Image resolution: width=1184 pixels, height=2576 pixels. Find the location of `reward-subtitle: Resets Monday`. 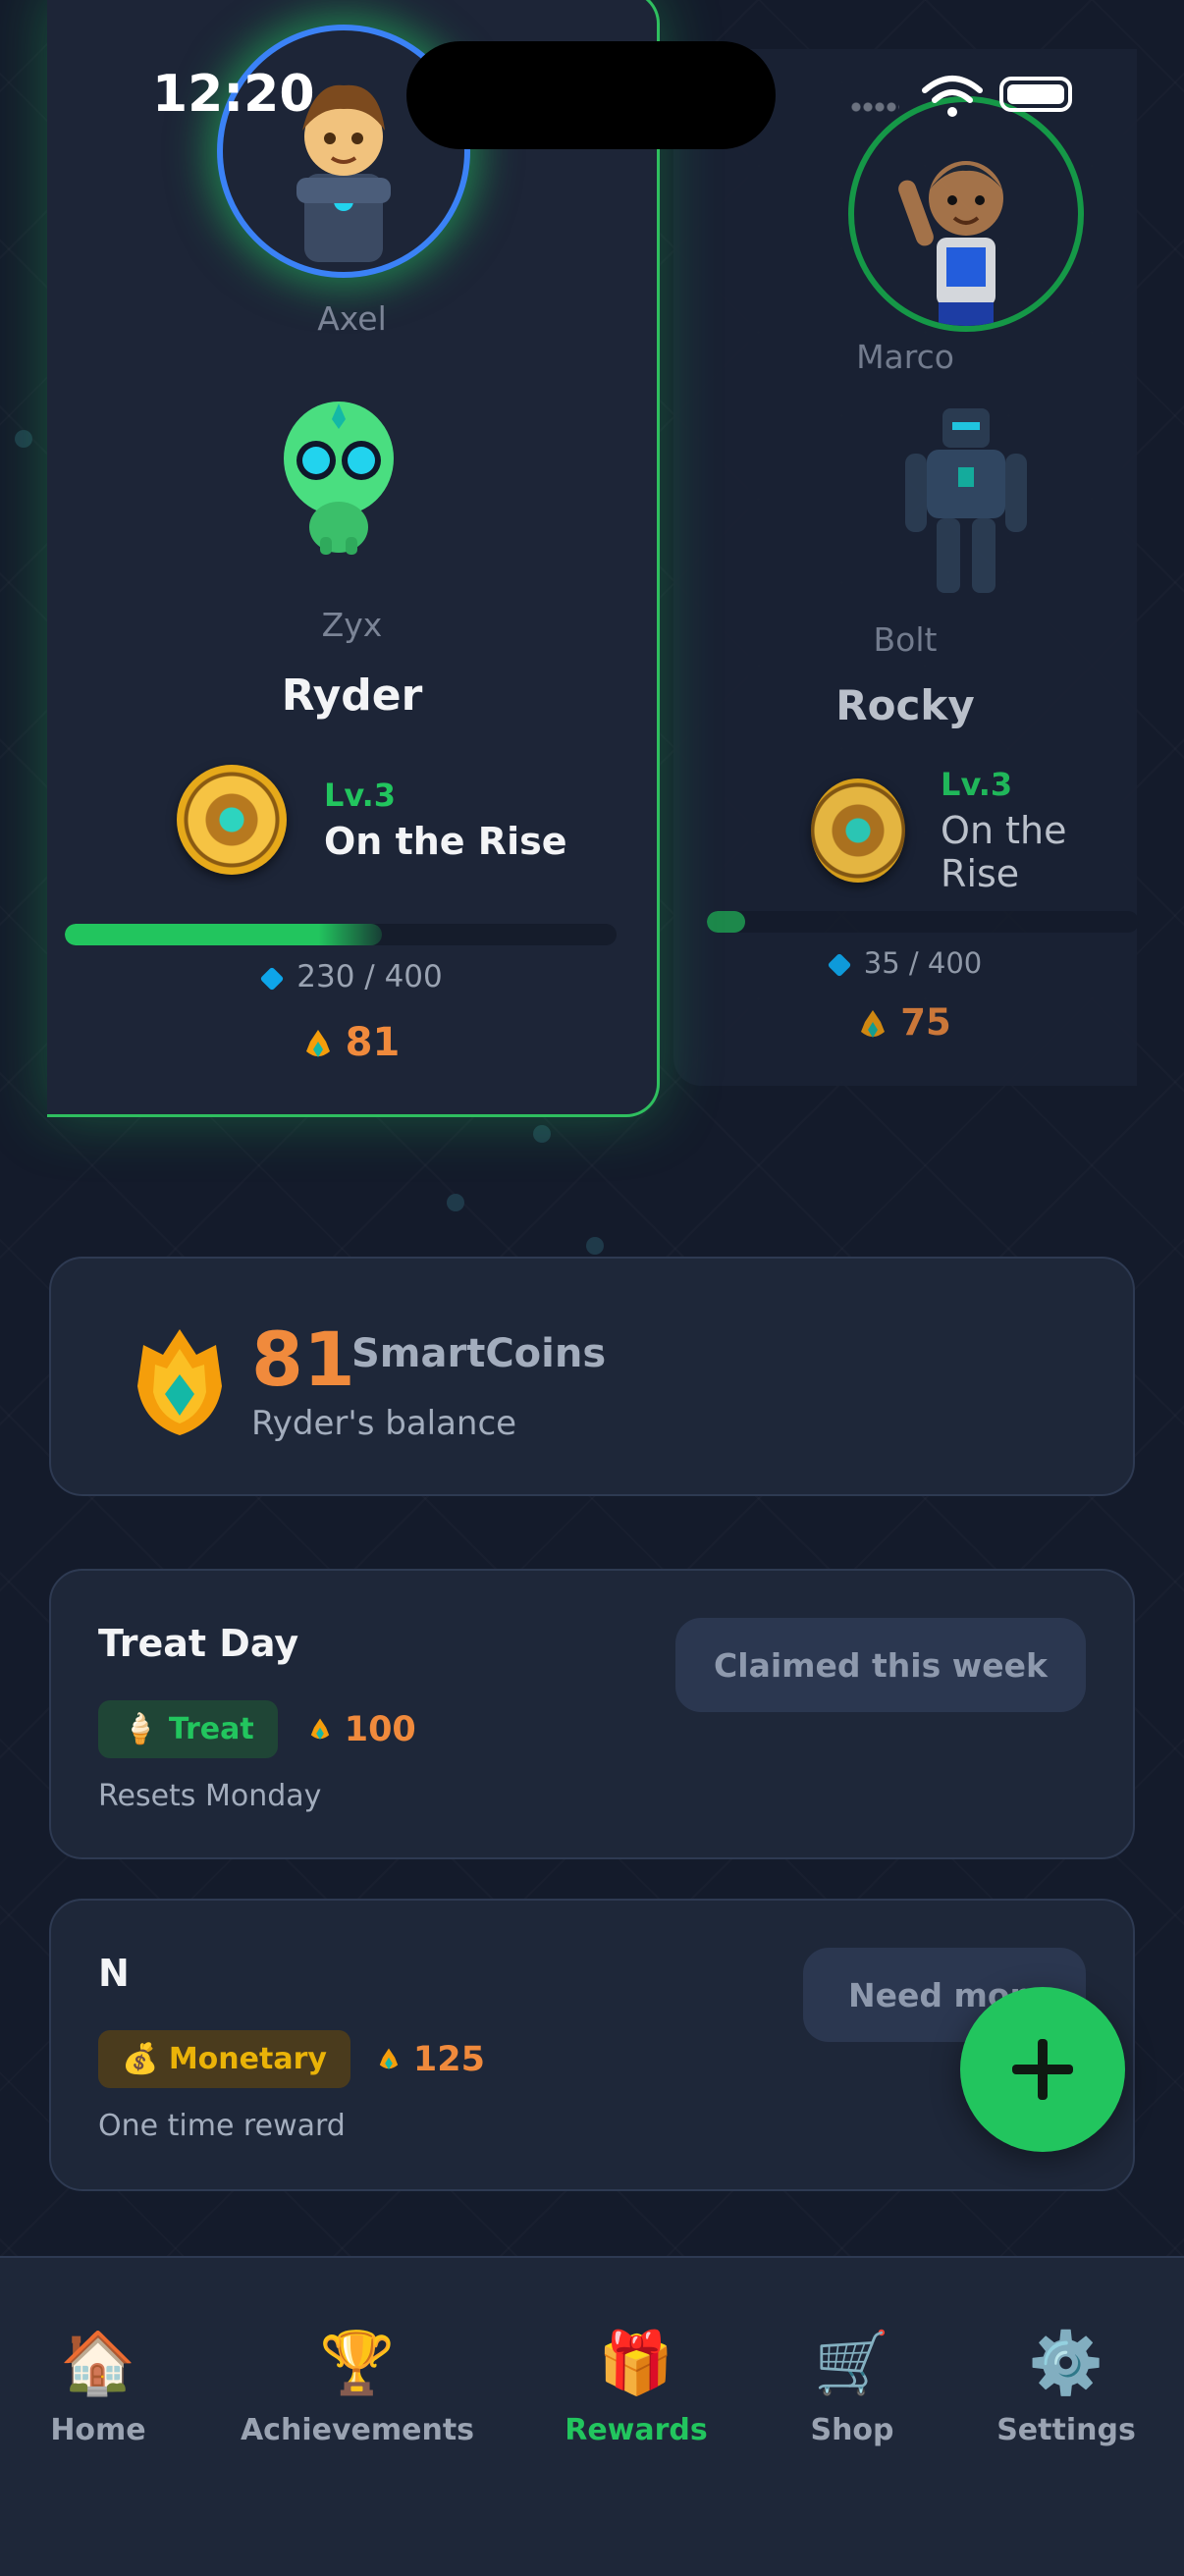

reward-subtitle: Resets Monday is located at coordinates (210, 1796).